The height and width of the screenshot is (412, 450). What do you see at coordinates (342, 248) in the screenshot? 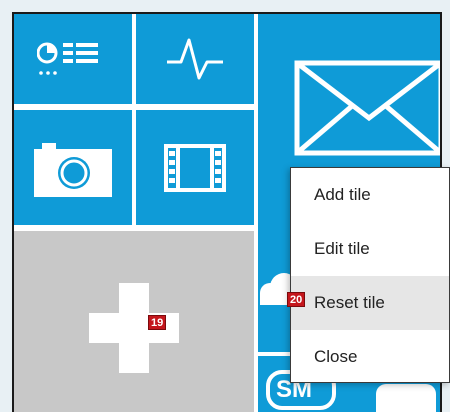
I see `menu-item-label: Edit tile` at bounding box center [342, 248].